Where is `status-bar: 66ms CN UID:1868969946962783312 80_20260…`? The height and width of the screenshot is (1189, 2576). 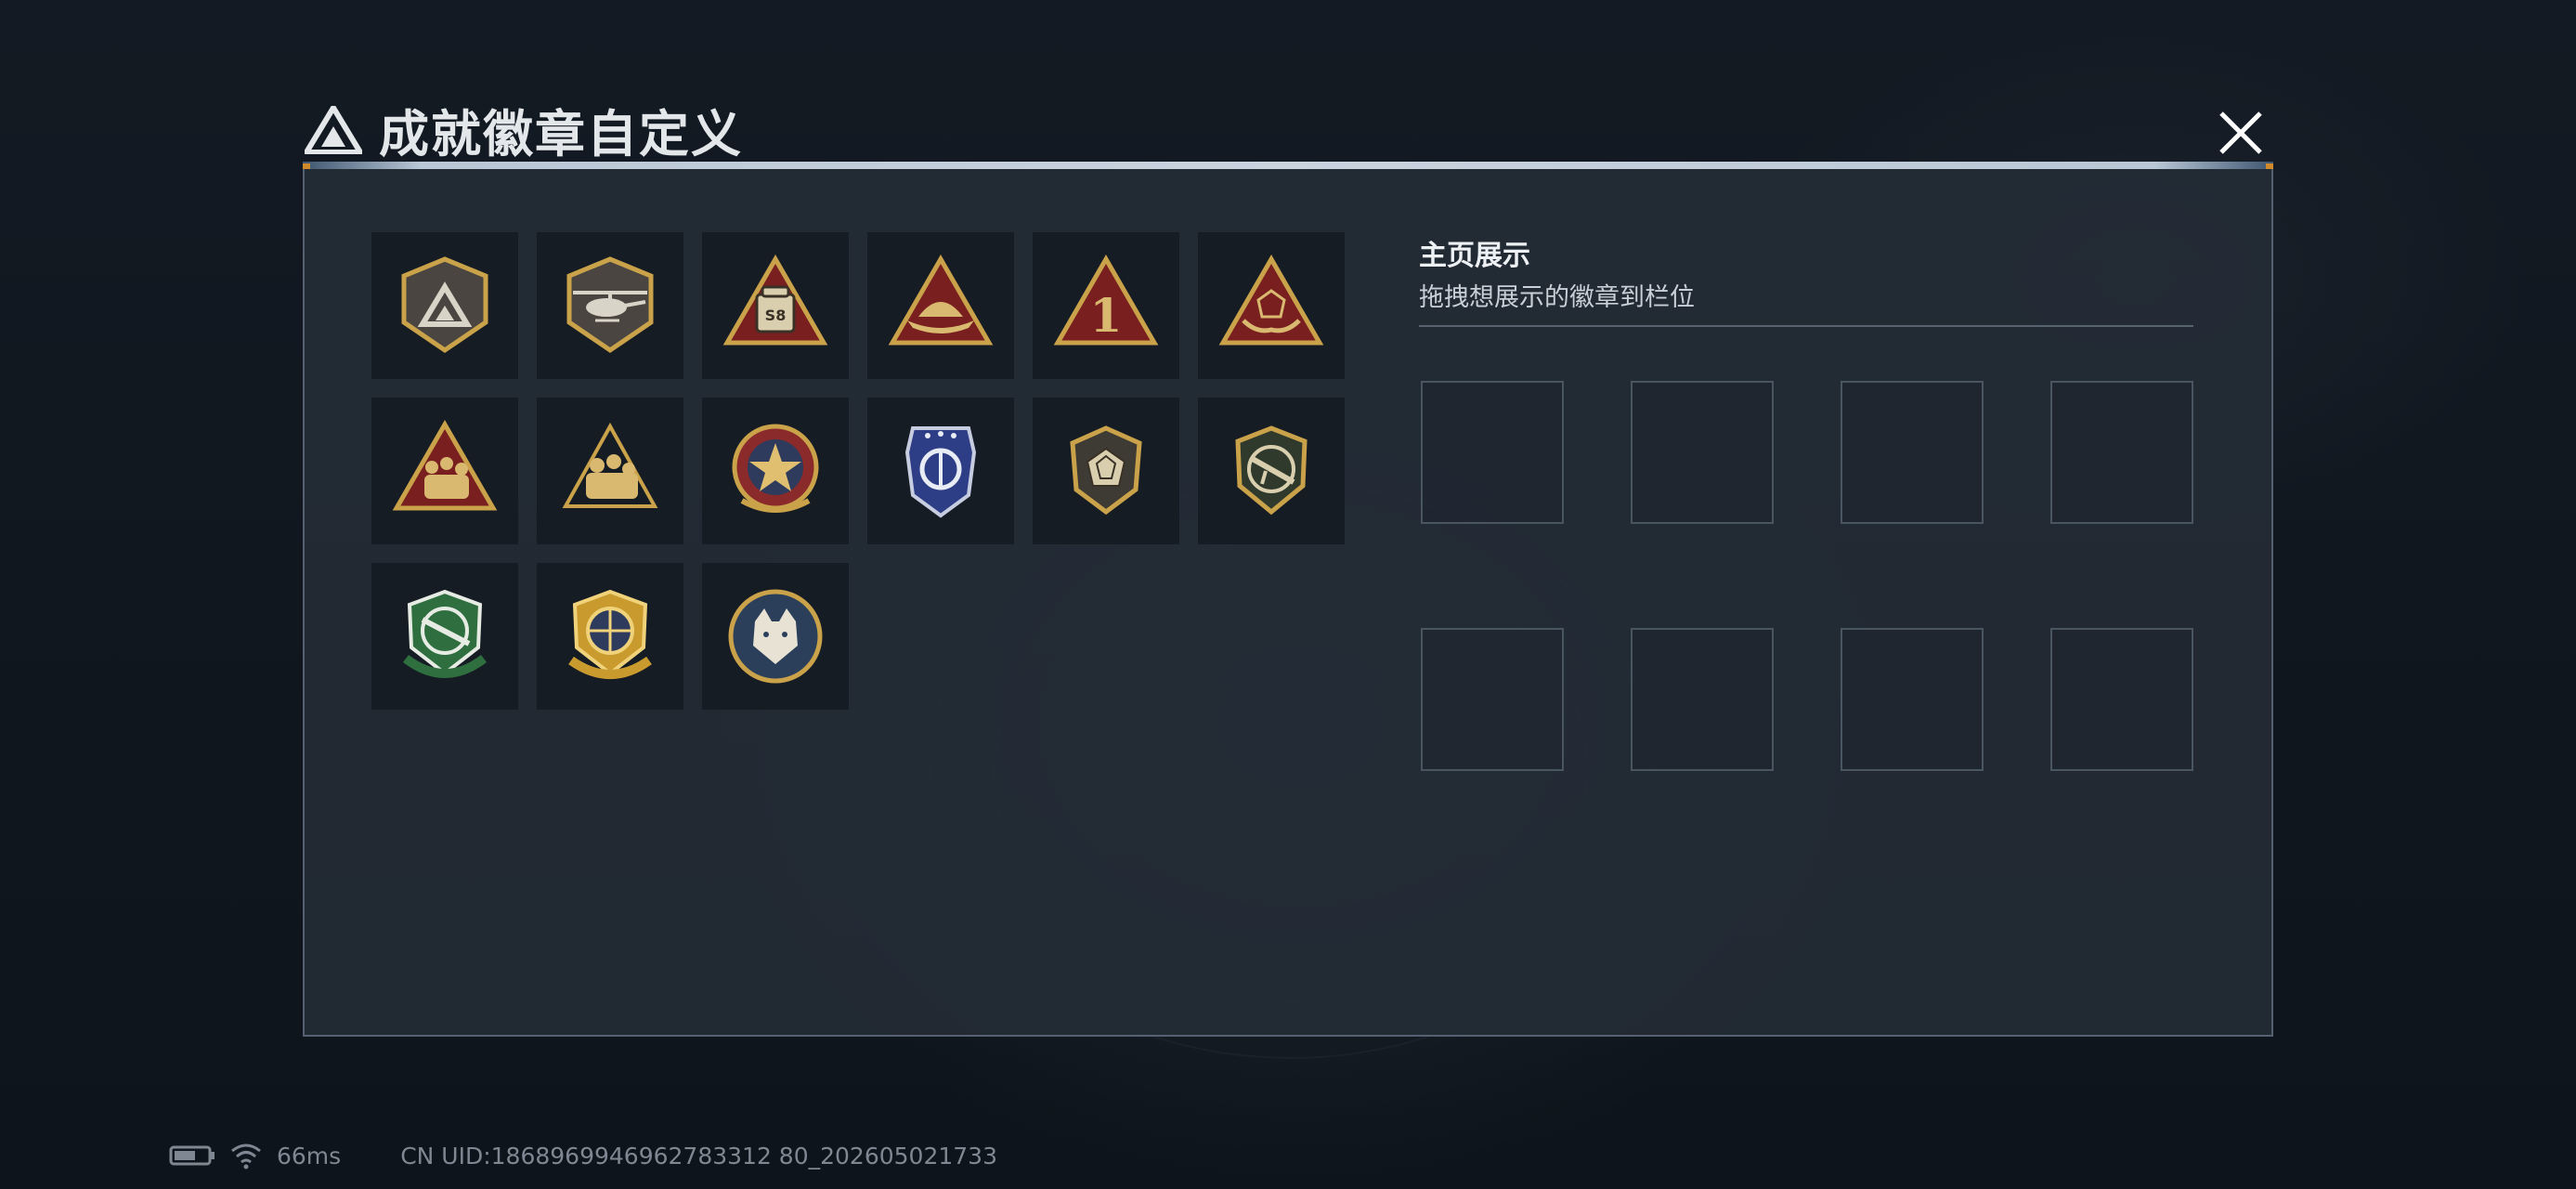
status-bar: 66ms CN UID:1868969946962783312 80_20260… is located at coordinates (583, 1156).